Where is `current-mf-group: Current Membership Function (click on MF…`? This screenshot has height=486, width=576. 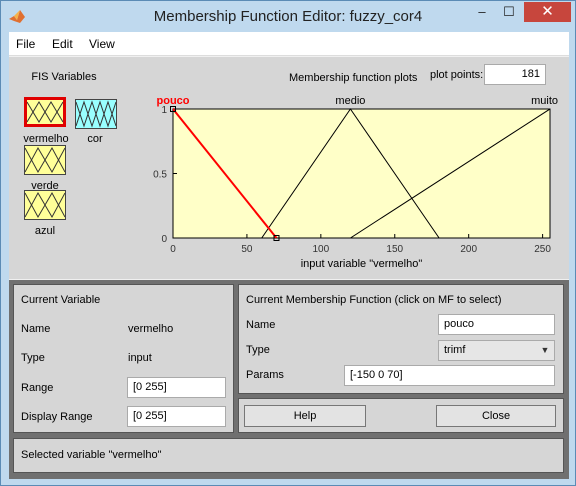
current-mf-group: Current Membership Function (click on MF… is located at coordinates (401, 339).